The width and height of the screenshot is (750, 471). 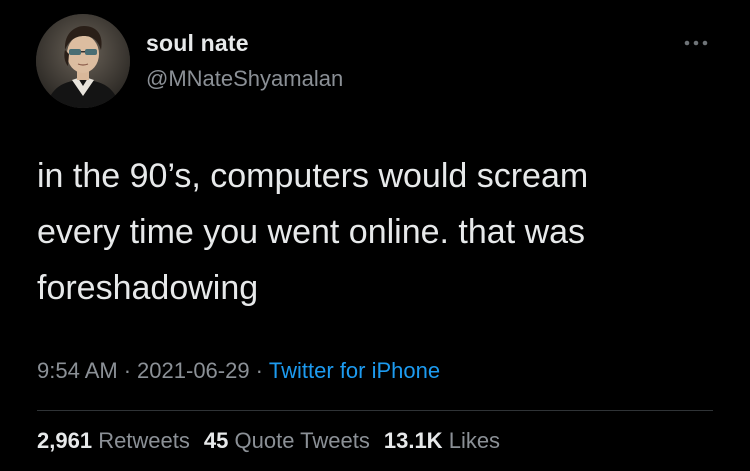 I want to click on likes-count: 13.1K, so click(x=413, y=440).